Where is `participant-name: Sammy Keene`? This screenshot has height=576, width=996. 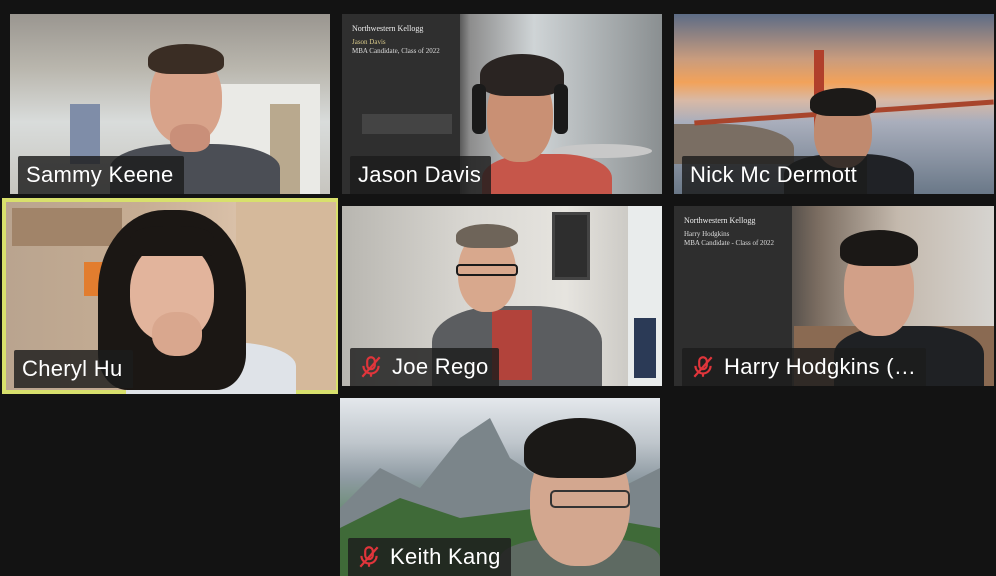 participant-name: Sammy Keene is located at coordinates (100, 174).